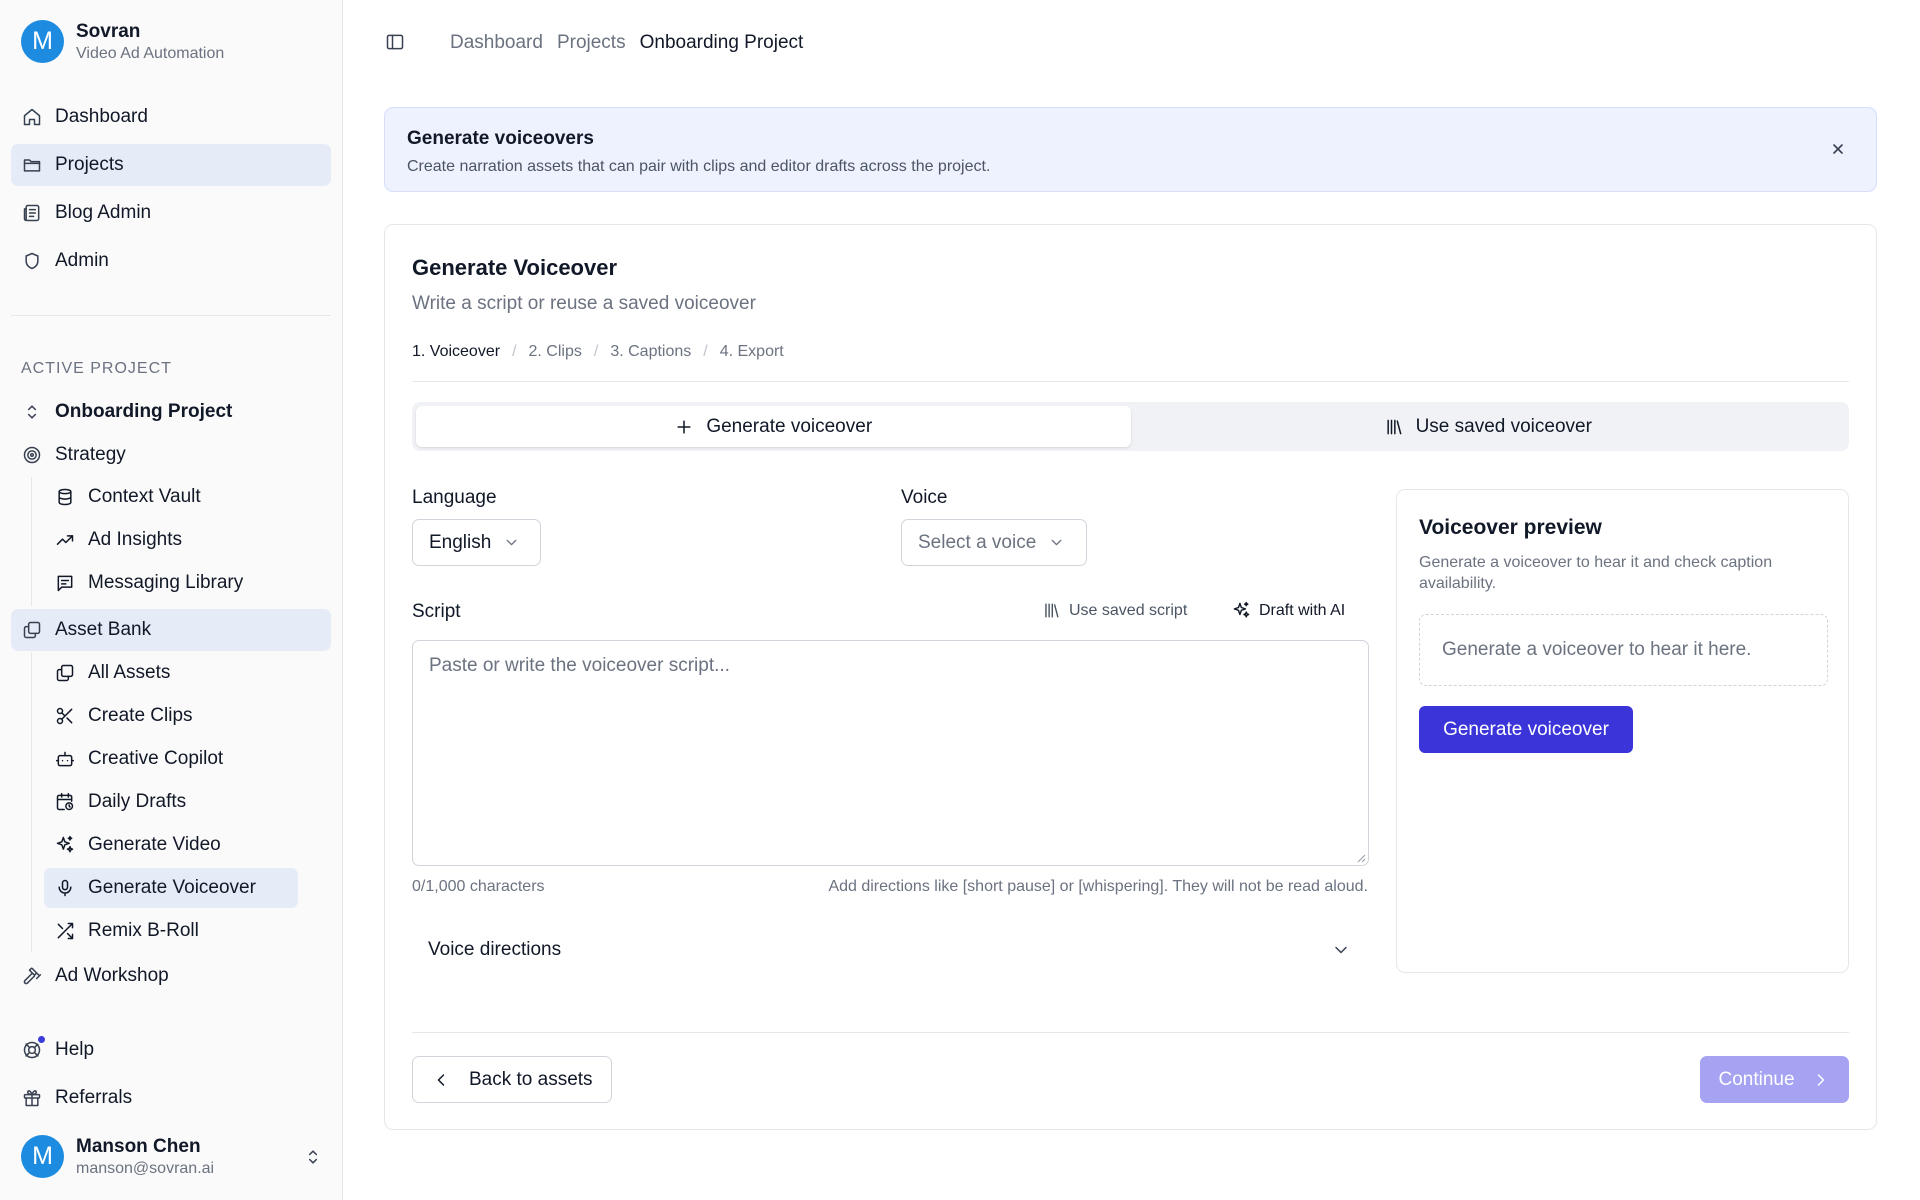 The height and width of the screenshot is (1200, 1920). Describe the element at coordinates (171, 845) in the screenshot. I see `sidebar-item-generate-video: Generate Video` at that location.